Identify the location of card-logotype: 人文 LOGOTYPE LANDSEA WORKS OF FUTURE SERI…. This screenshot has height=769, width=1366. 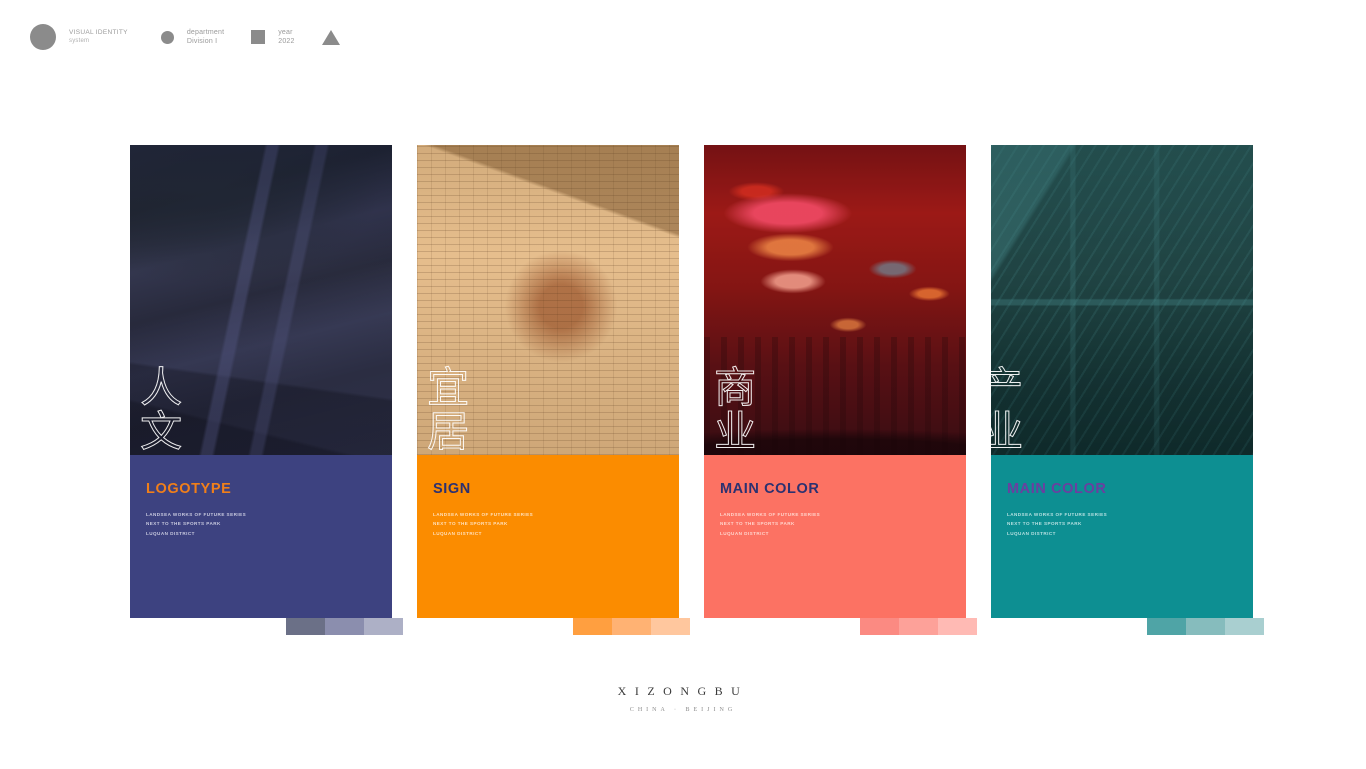
(266, 390).